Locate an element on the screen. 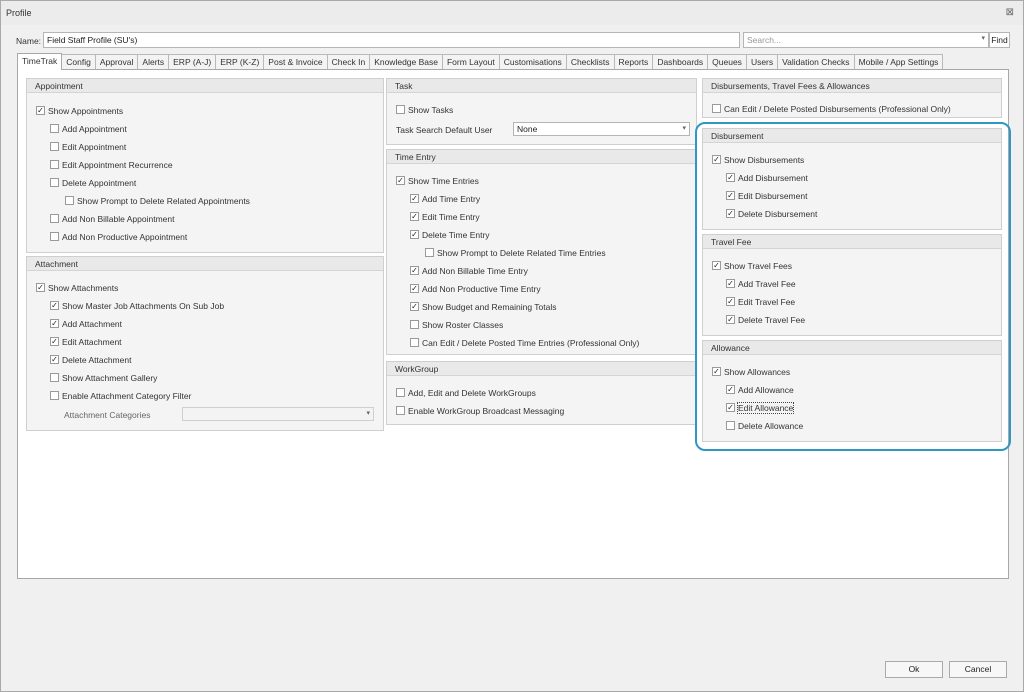 This screenshot has width=1024, height=692. tab-mobile-app-settings: Mobile / App Settings is located at coordinates (898, 62).